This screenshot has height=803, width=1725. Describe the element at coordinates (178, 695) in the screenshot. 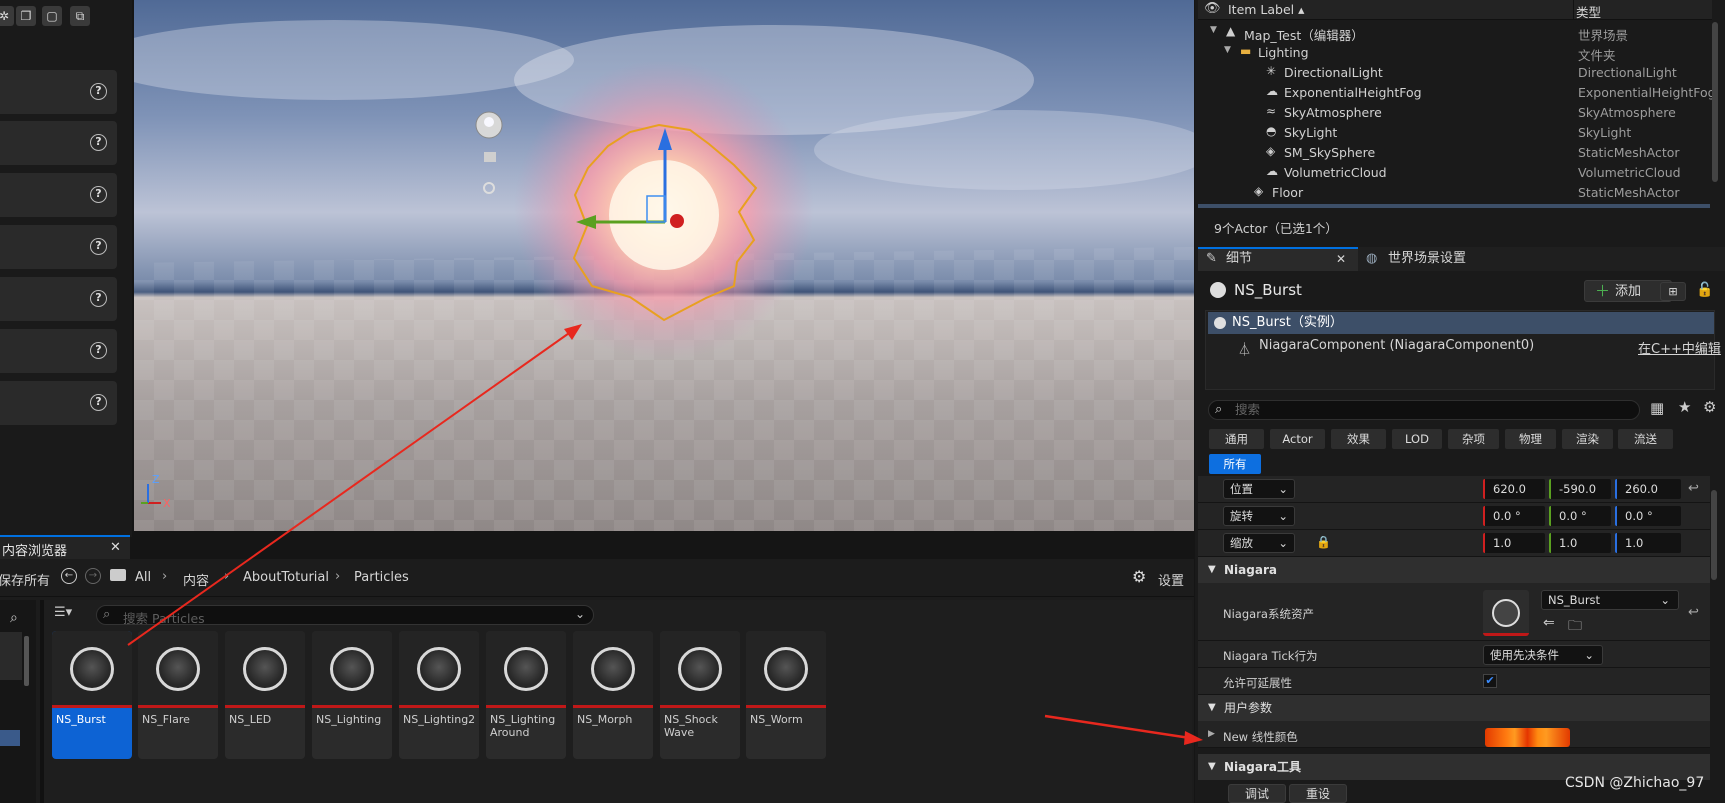

I see `asset-tile: NS_Flare` at that location.